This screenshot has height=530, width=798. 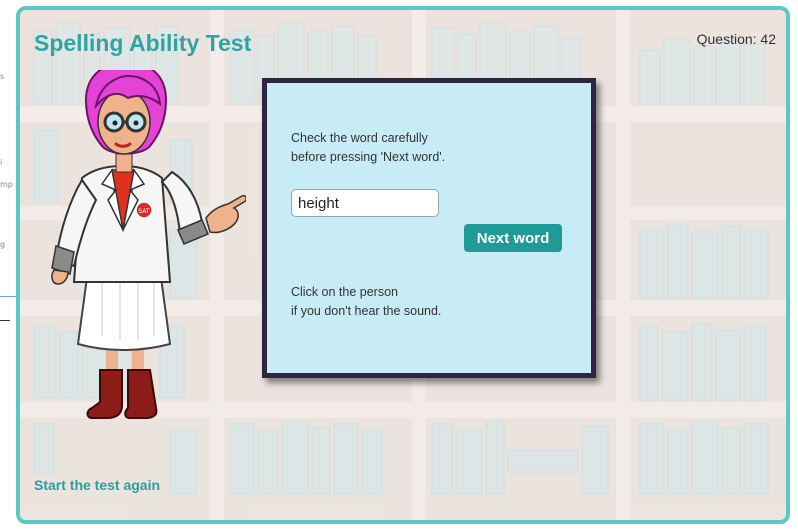 I want to click on restart-test-link: Start the test again, so click(x=97, y=485).